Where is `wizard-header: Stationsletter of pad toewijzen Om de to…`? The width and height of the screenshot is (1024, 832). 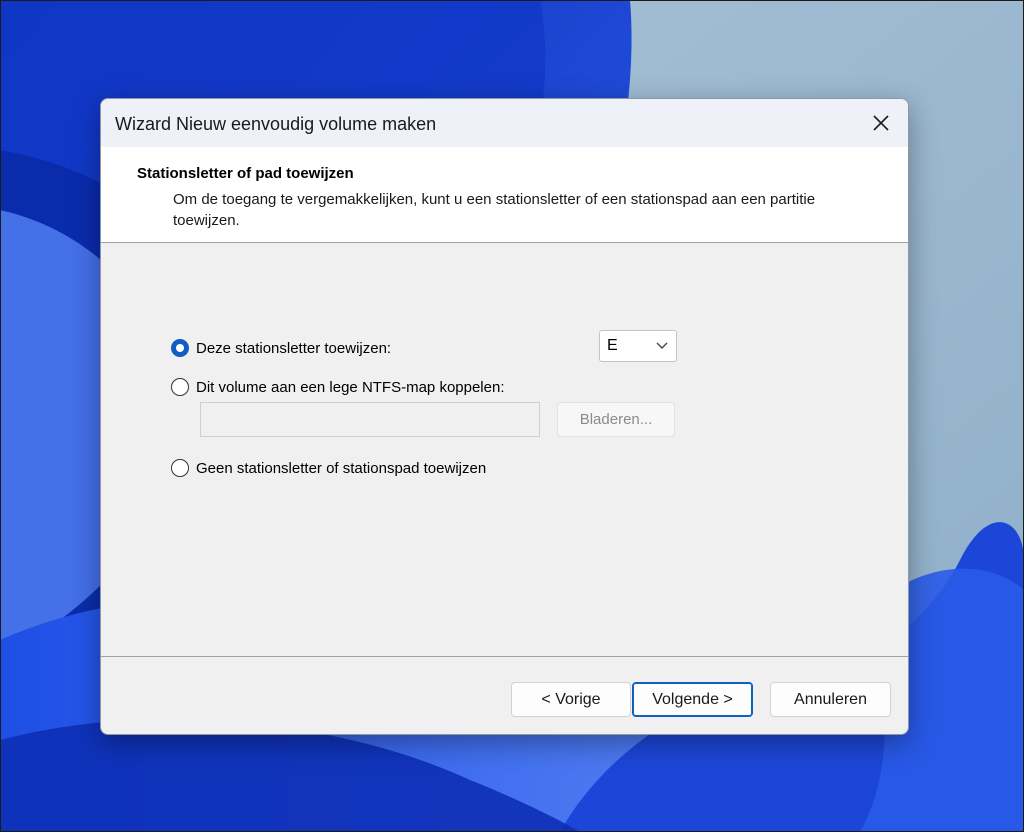
wizard-header: Stationsletter of pad toewijzen Om de to… is located at coordinates (504, 195).